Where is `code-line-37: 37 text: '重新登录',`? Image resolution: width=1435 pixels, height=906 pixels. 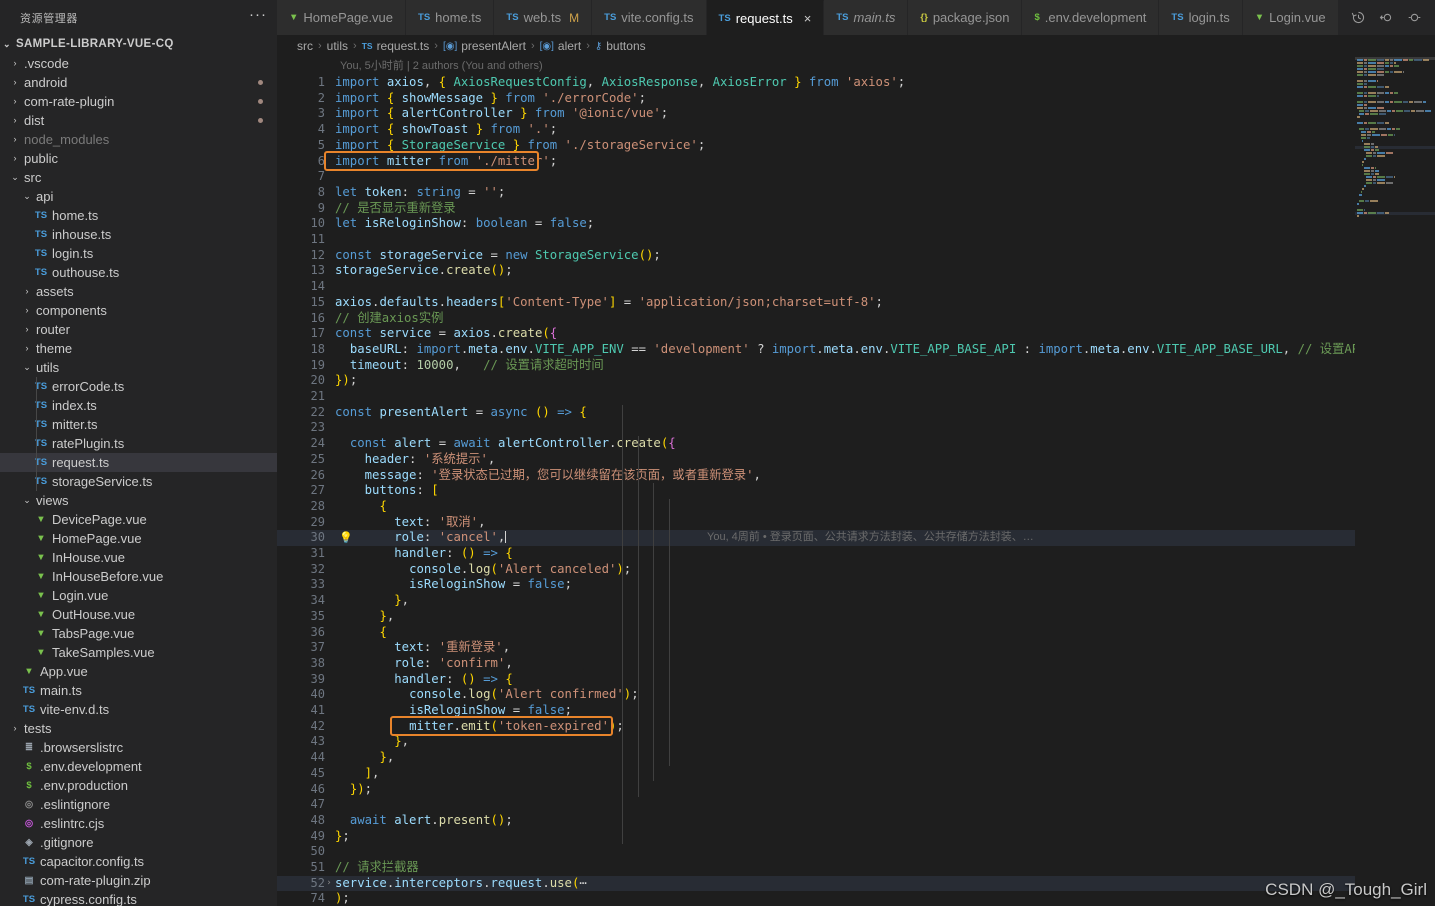 code-line-37: 37 text: '重新登录', is located at coordinates (816, 648).